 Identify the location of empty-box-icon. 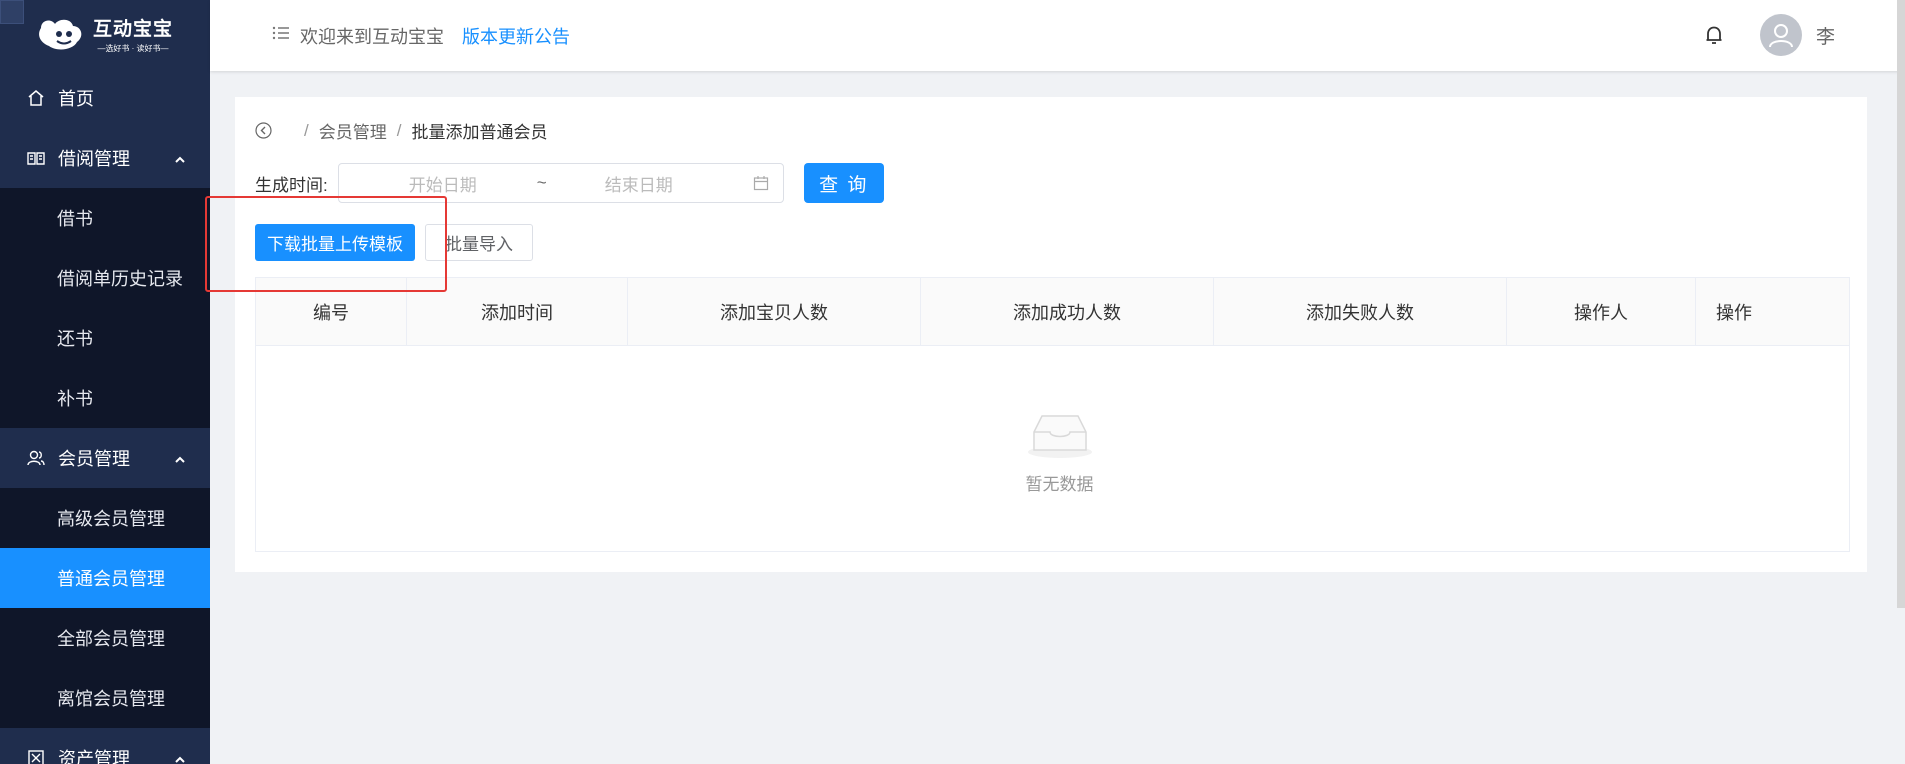
(1060, 433).